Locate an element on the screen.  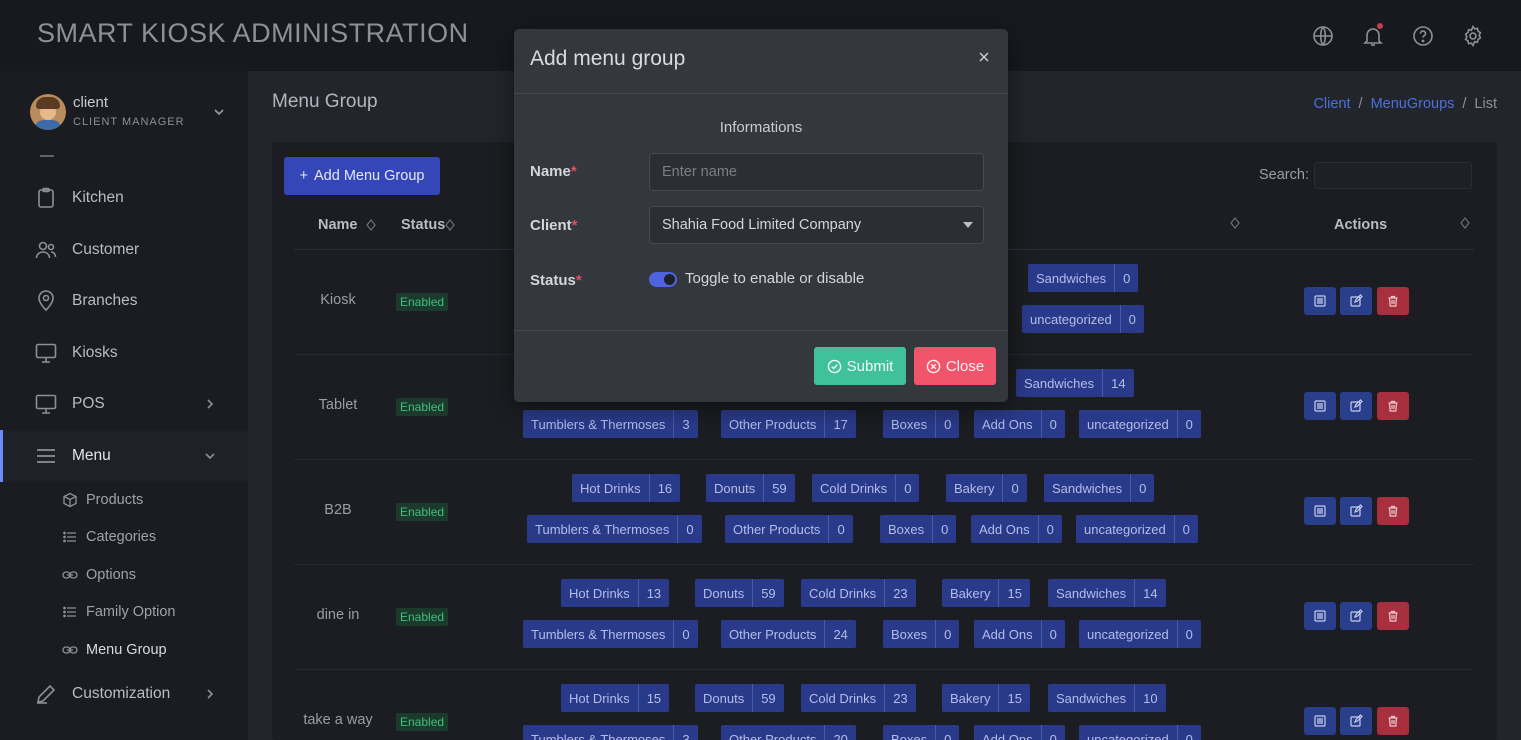
check-circle-icon is located at coordinates (834, 366).